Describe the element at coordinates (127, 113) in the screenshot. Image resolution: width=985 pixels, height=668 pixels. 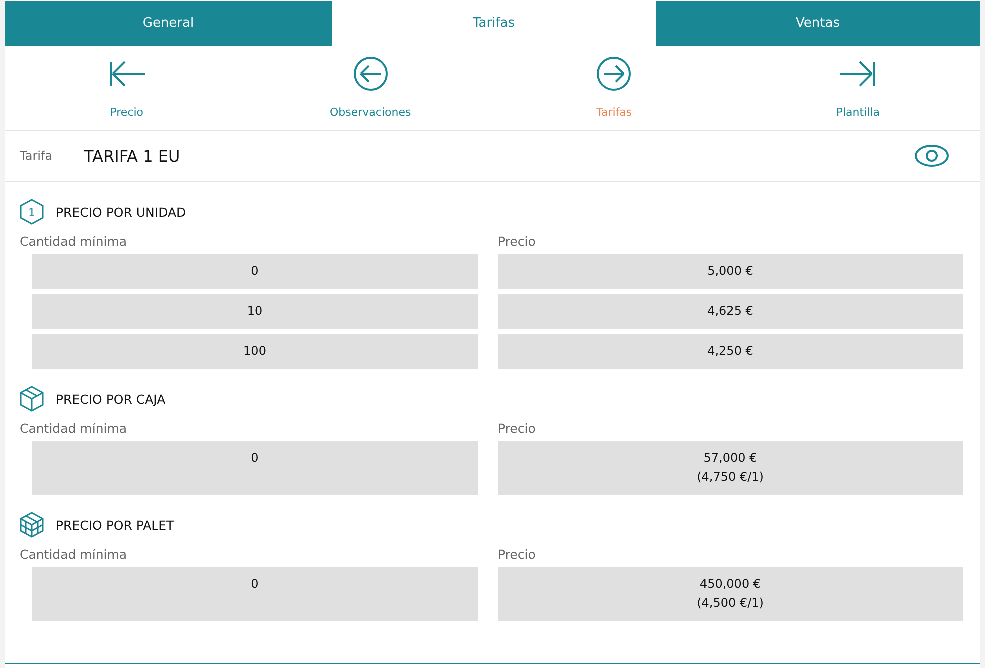
I see `nav-link: Precio` at that location.